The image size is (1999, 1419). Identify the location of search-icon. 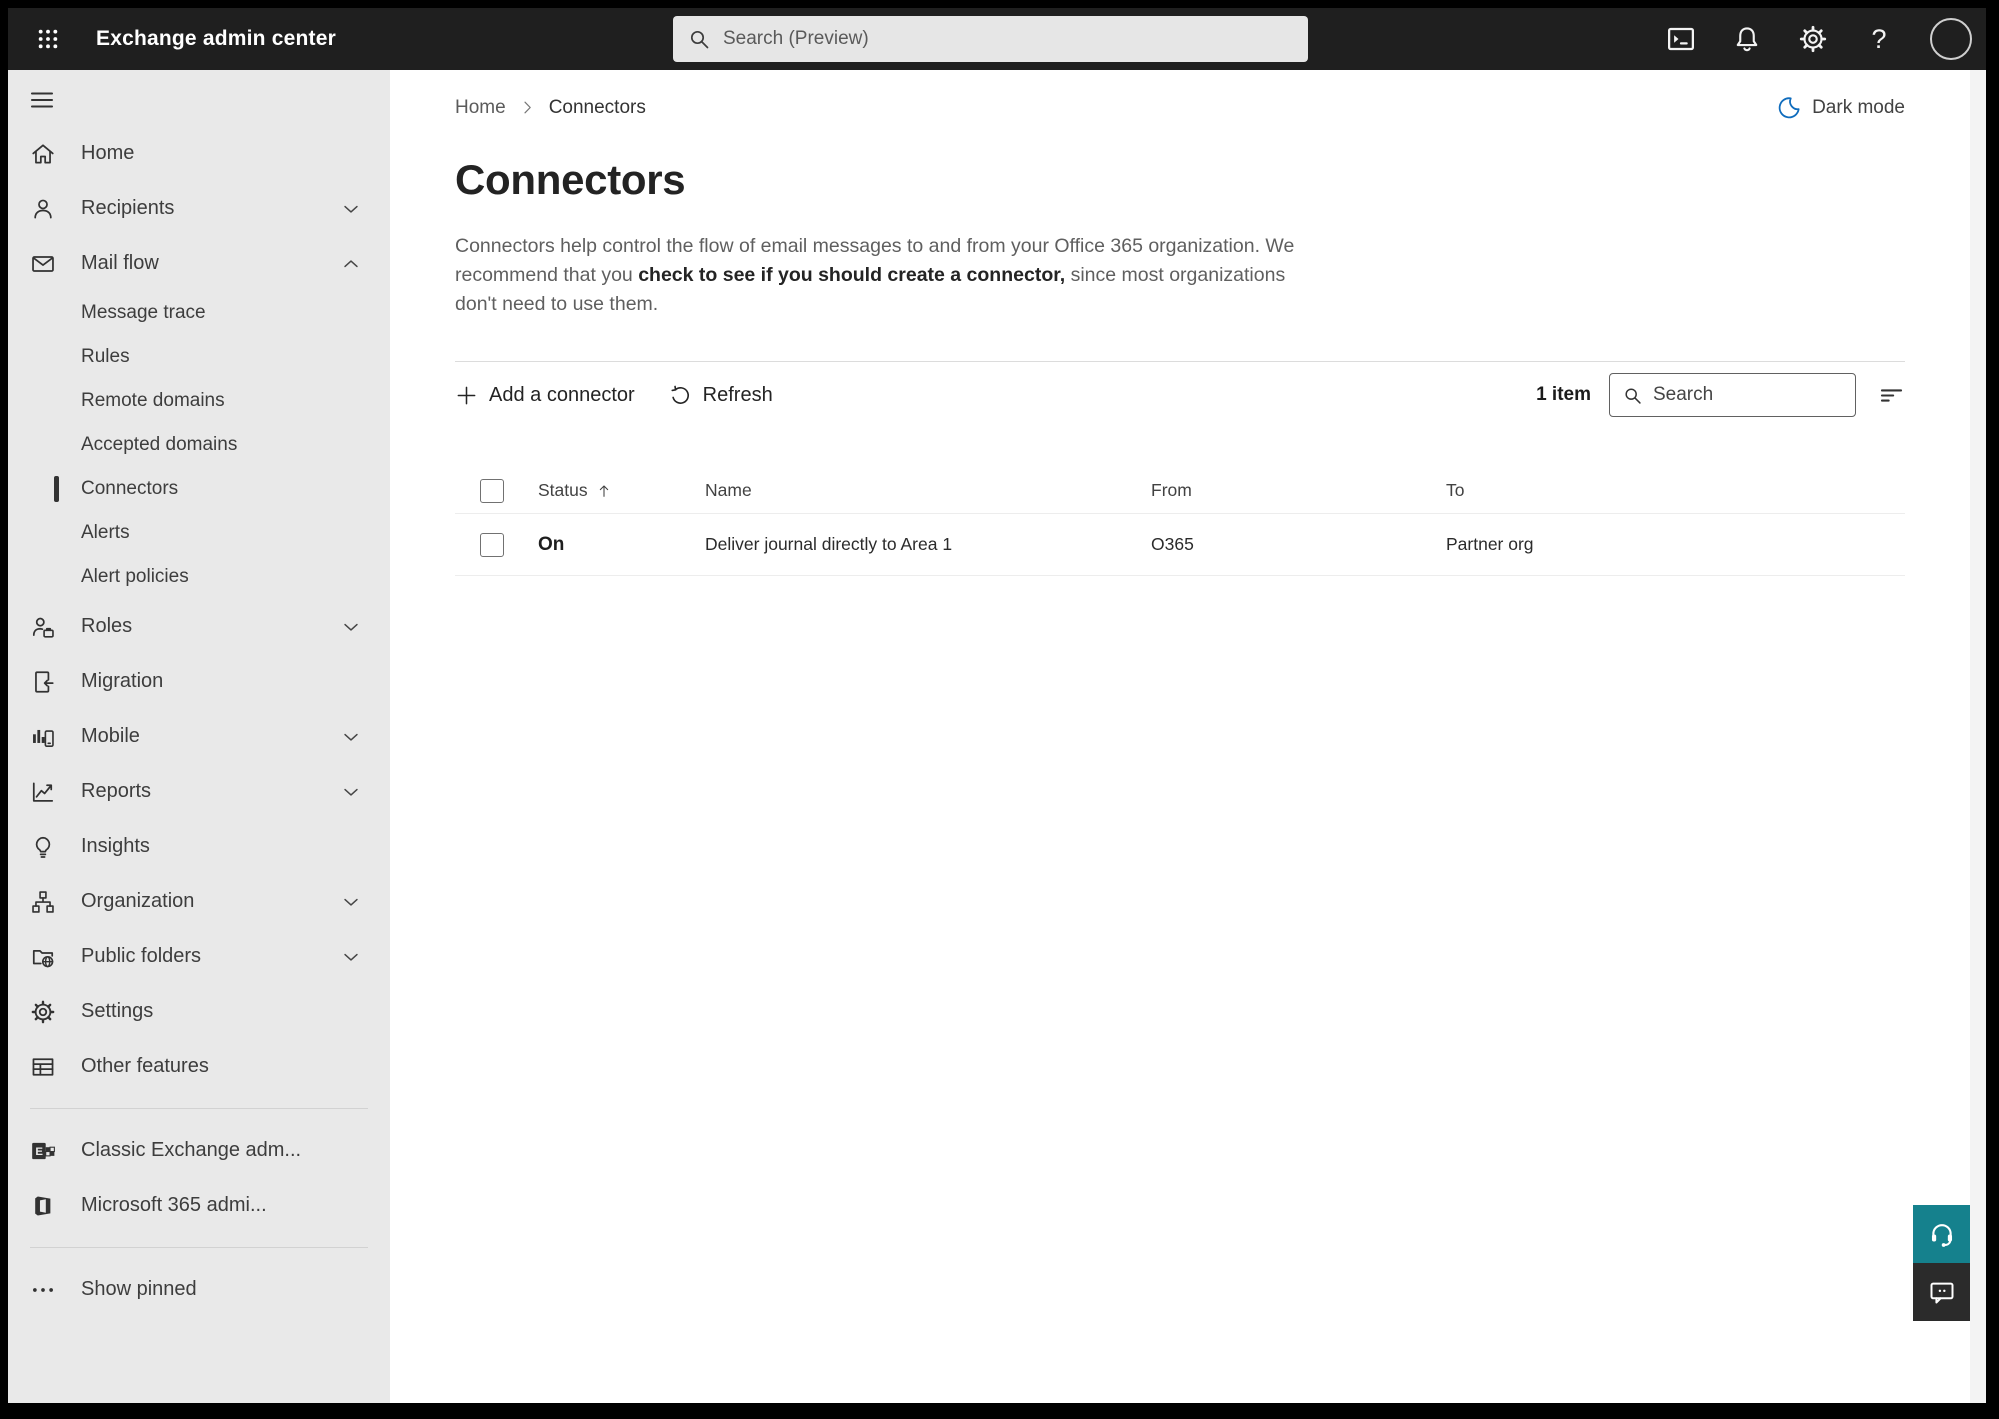
(699, 39).